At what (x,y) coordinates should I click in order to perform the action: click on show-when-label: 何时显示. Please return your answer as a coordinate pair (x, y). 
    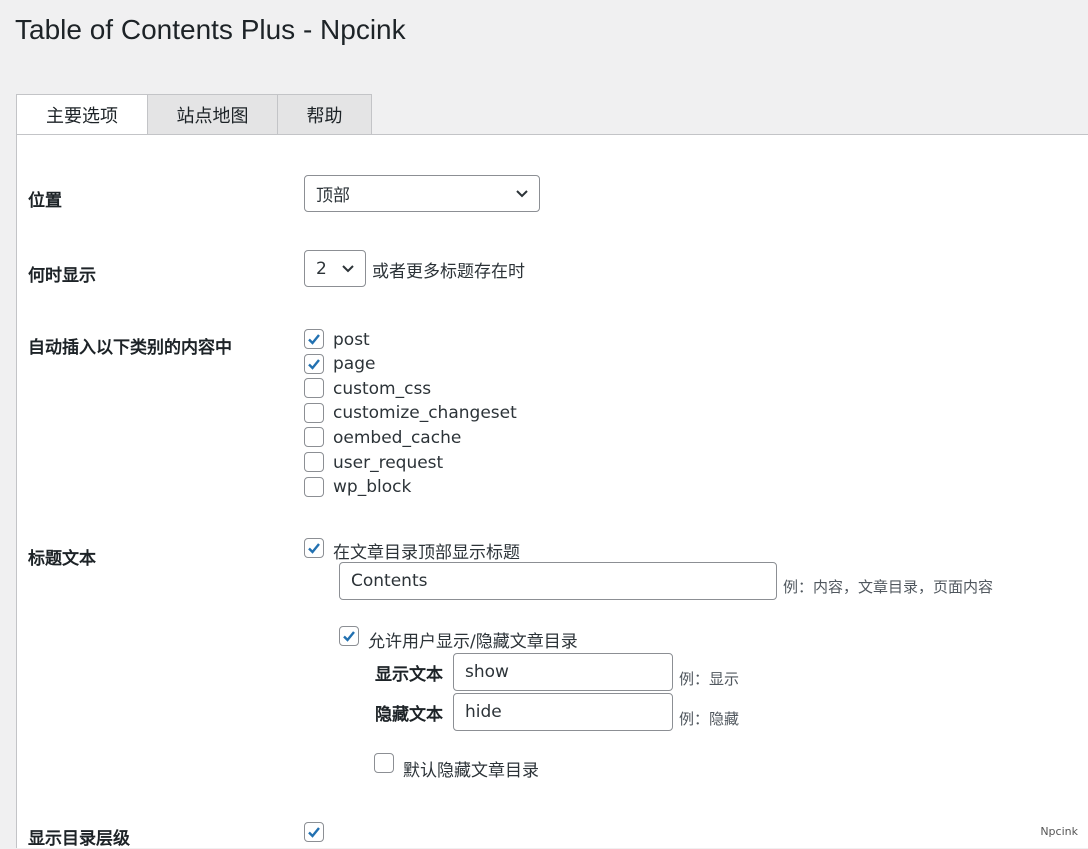
    Looking at the image, I should click on (62, 276).